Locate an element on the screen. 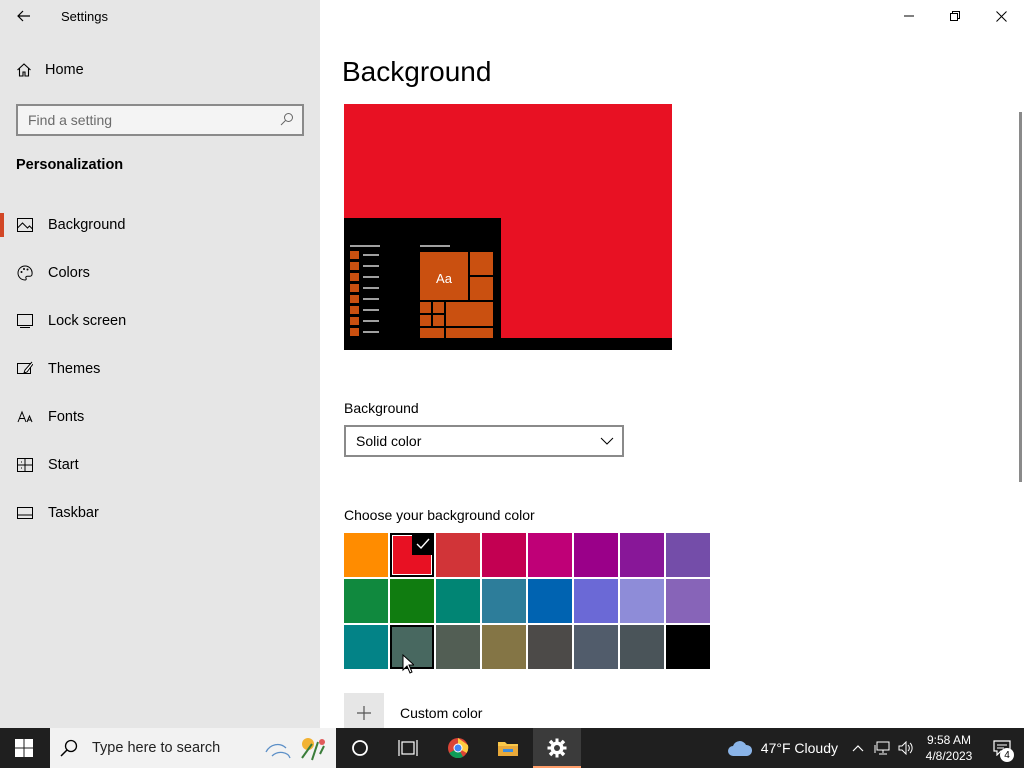 This screenshot has width=1024, height=768. back-button is located at coordinates (24, 16).